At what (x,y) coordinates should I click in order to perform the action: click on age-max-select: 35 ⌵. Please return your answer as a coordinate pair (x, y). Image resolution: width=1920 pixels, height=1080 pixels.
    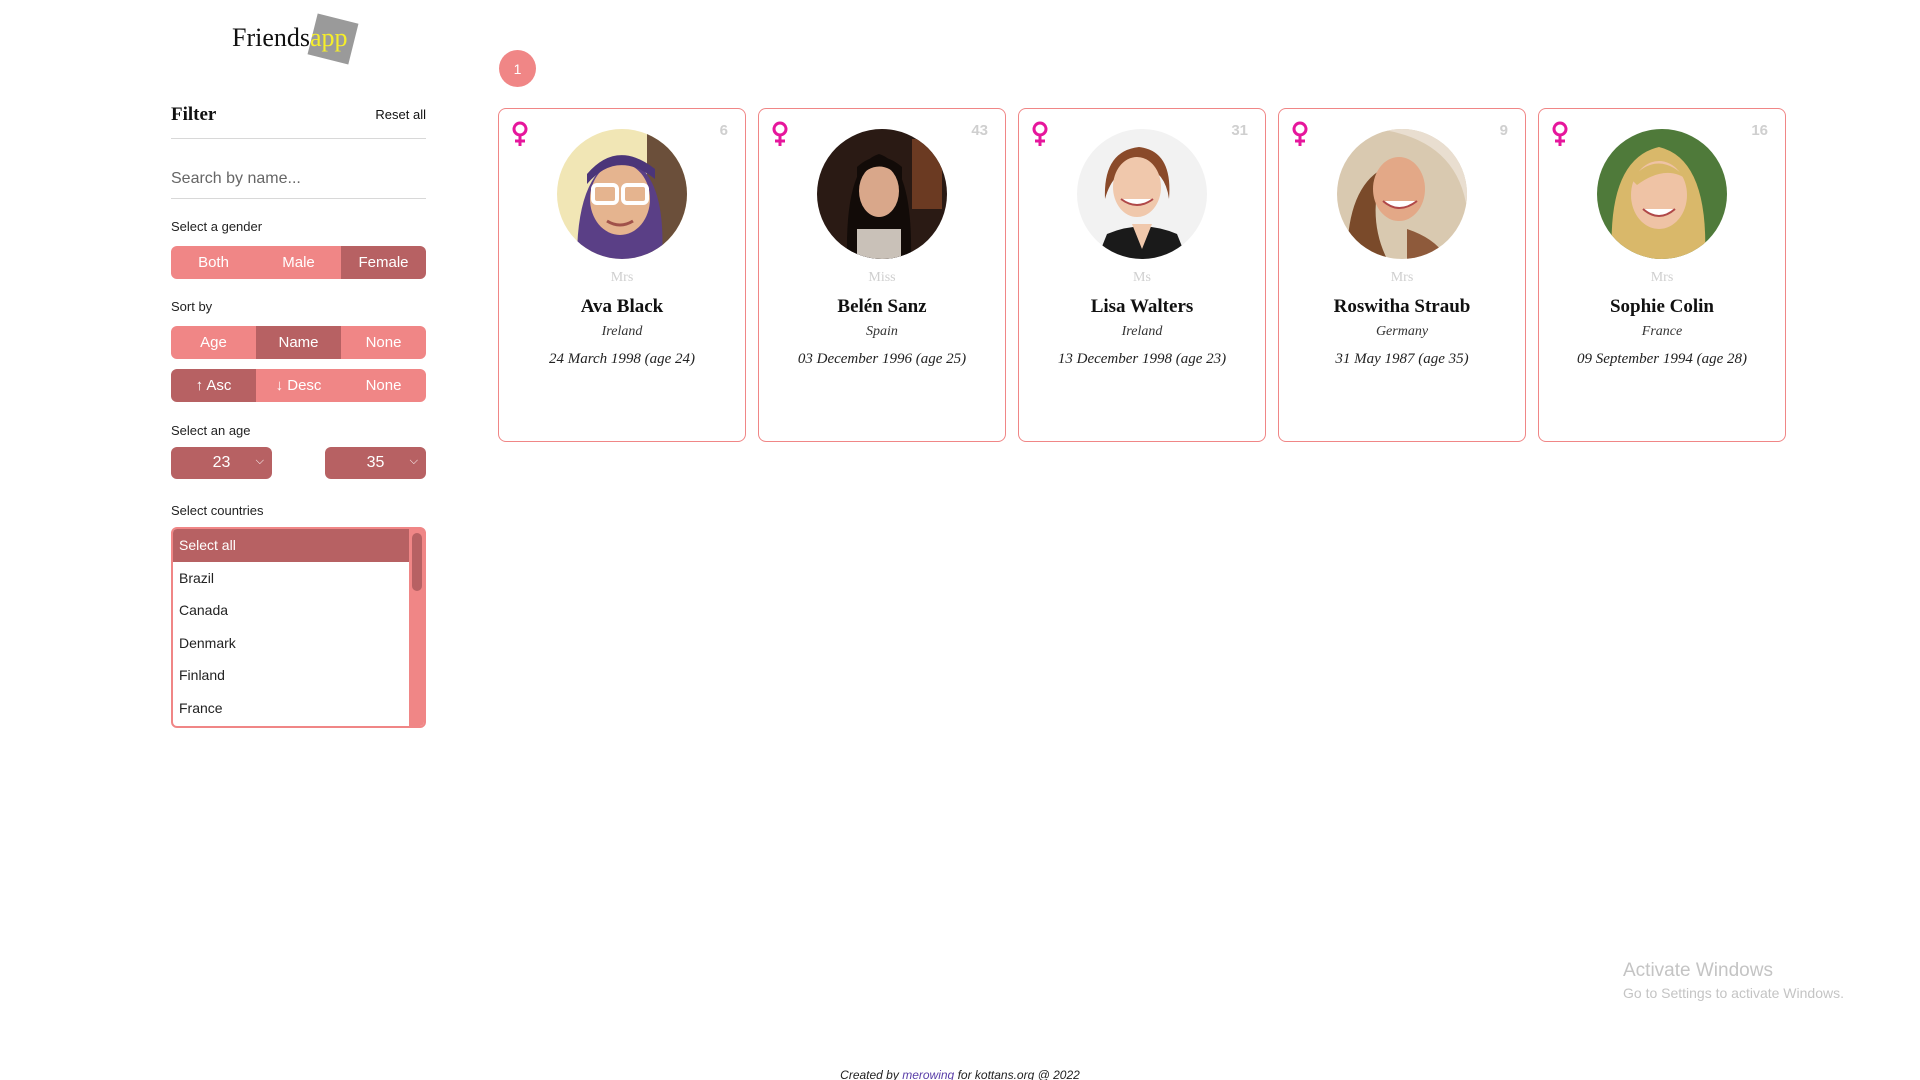
    Looking at the image, I should click on (375, 463).